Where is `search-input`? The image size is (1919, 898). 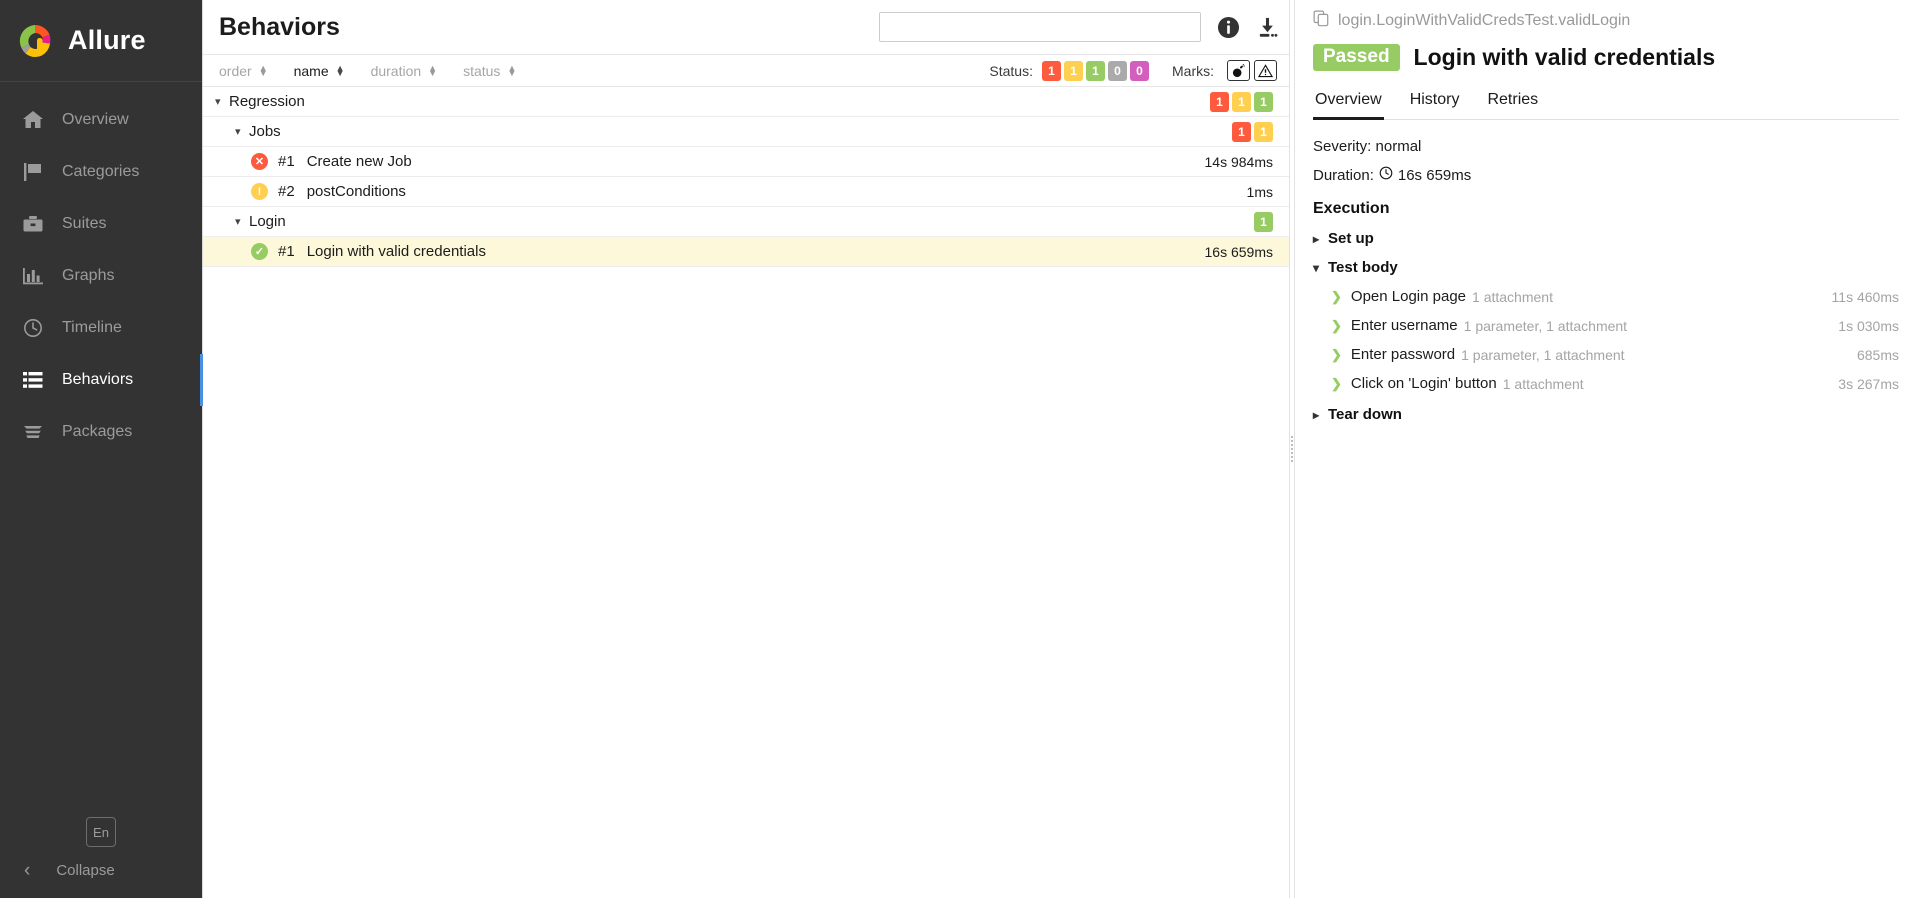 search-input is located at coordinates (1040, 27).